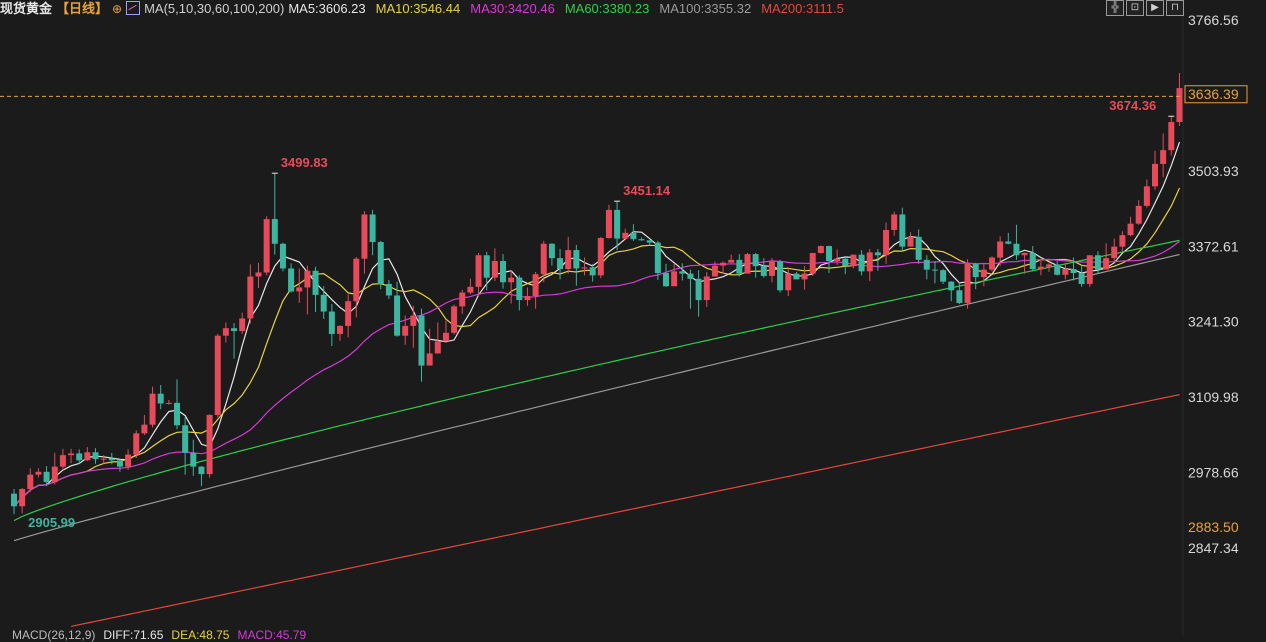 This screenshot has width=1266, height=642. I want to click on chart-toolbar: ╬ ⊡ ▶ ⊓, so click(1145, 8).